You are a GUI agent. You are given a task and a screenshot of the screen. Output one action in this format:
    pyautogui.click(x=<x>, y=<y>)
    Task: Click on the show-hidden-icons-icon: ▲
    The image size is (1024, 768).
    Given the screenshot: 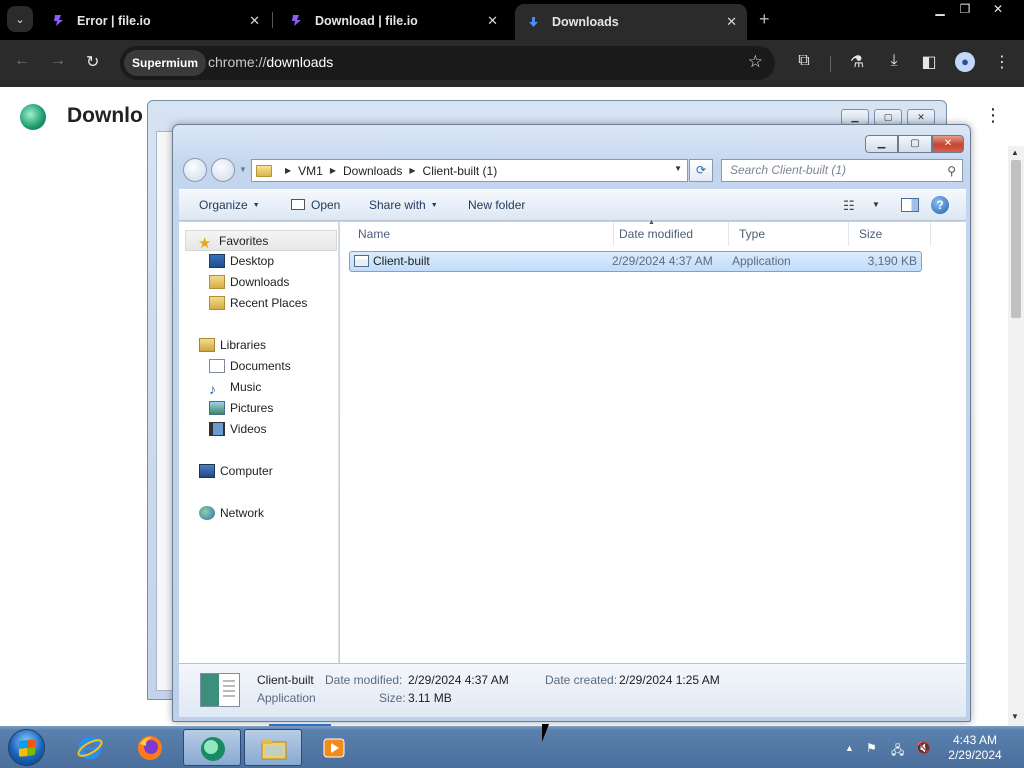 What is the action you would take?
    pyautogui.click(x=849, y=748)
    